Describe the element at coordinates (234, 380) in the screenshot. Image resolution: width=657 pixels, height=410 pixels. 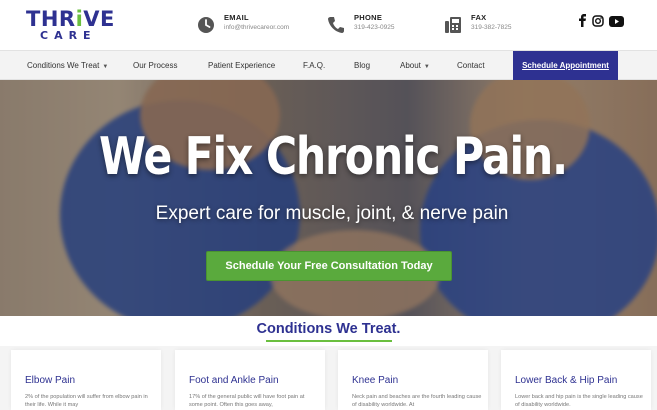
I see `condition-card-title: Foot and Ankle Pain` at that location.